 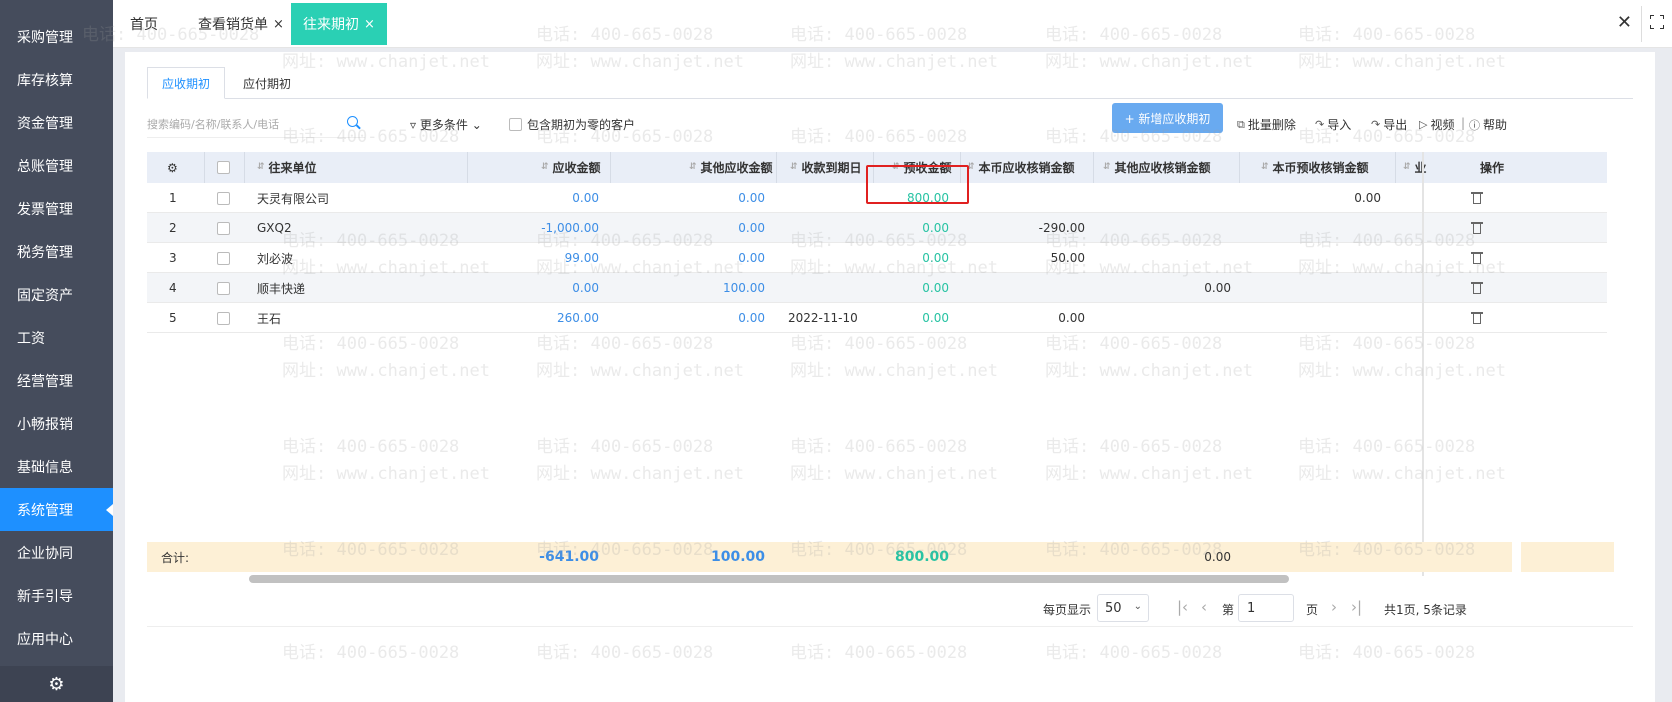 What do you see at coordinates (172, 167) in the screenshot?
I see `column-settings-icon: ⚙` at bounding box center [172, 167].